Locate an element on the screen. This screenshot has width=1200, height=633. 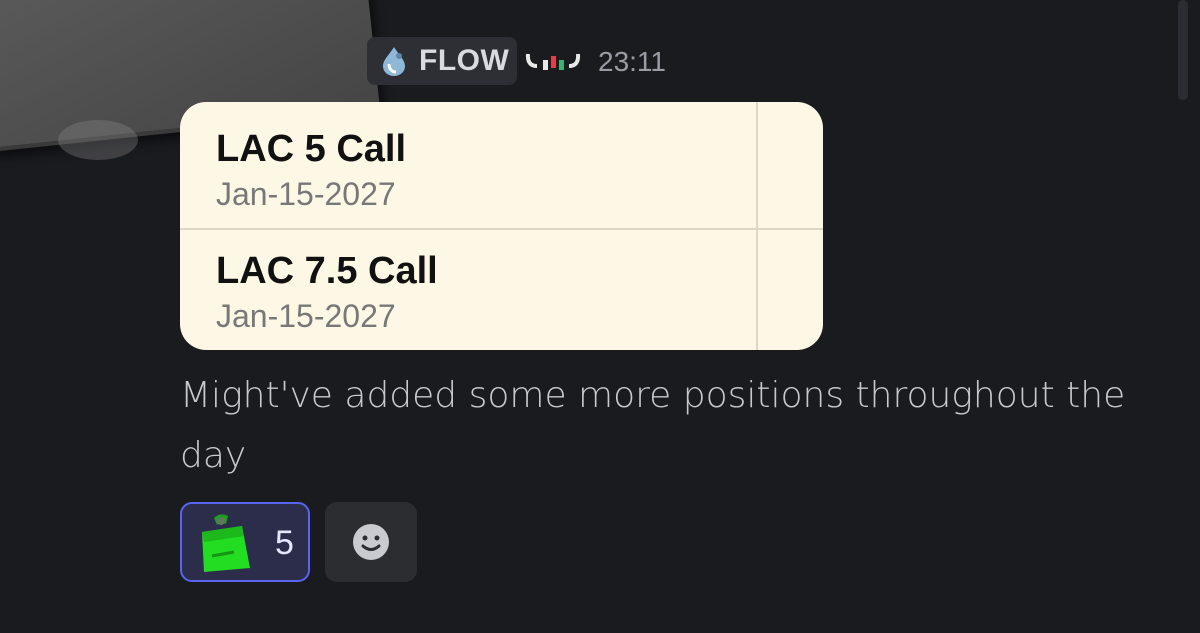
water-drop-icon is located at coordinates (394, 61).